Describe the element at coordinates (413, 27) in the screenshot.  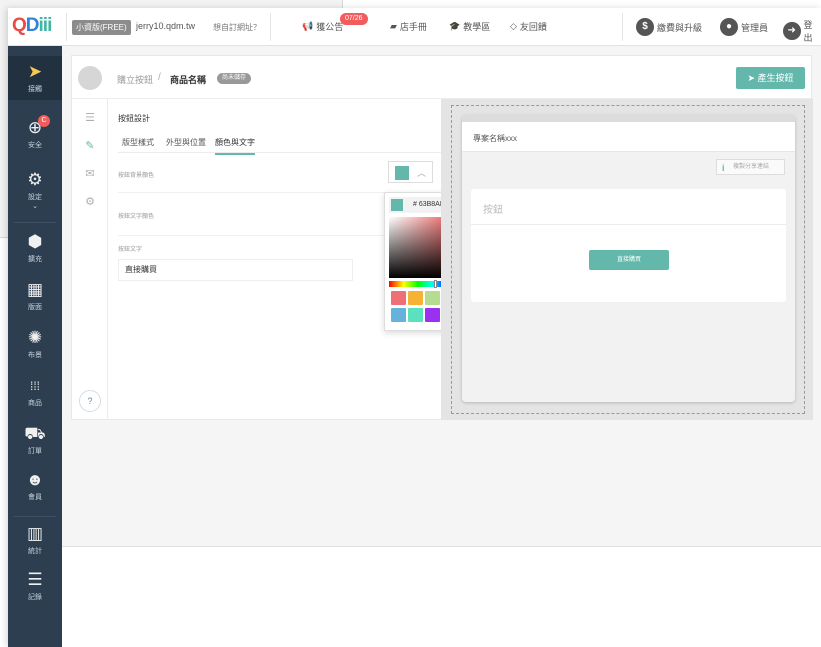
I see `nav-label: 店手冊` at that location.